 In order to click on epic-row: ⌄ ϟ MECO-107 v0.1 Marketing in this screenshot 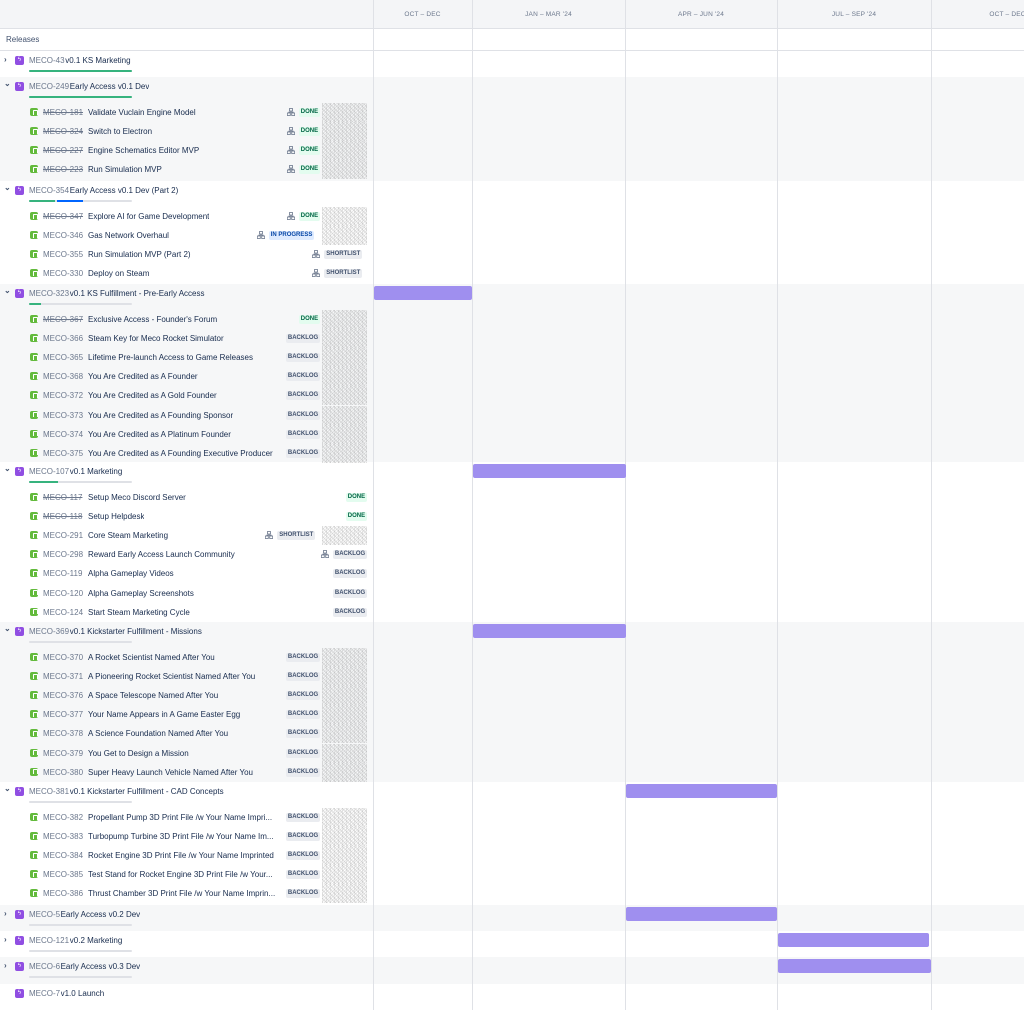, I will do `click(186, 474)`.